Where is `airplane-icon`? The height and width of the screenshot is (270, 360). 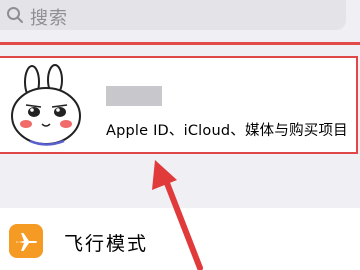
airplane-icon is located at coordinates (26, 242).